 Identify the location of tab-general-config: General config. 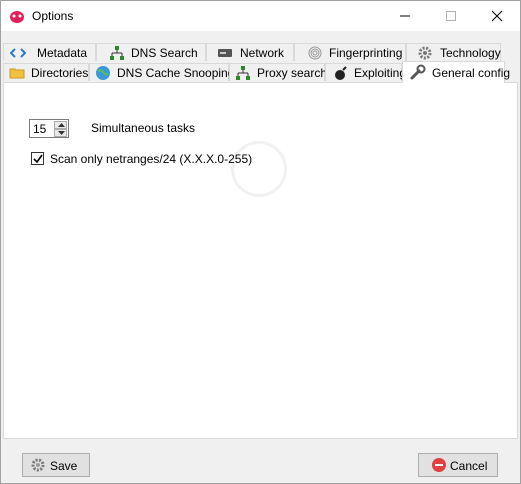
(456, 72).